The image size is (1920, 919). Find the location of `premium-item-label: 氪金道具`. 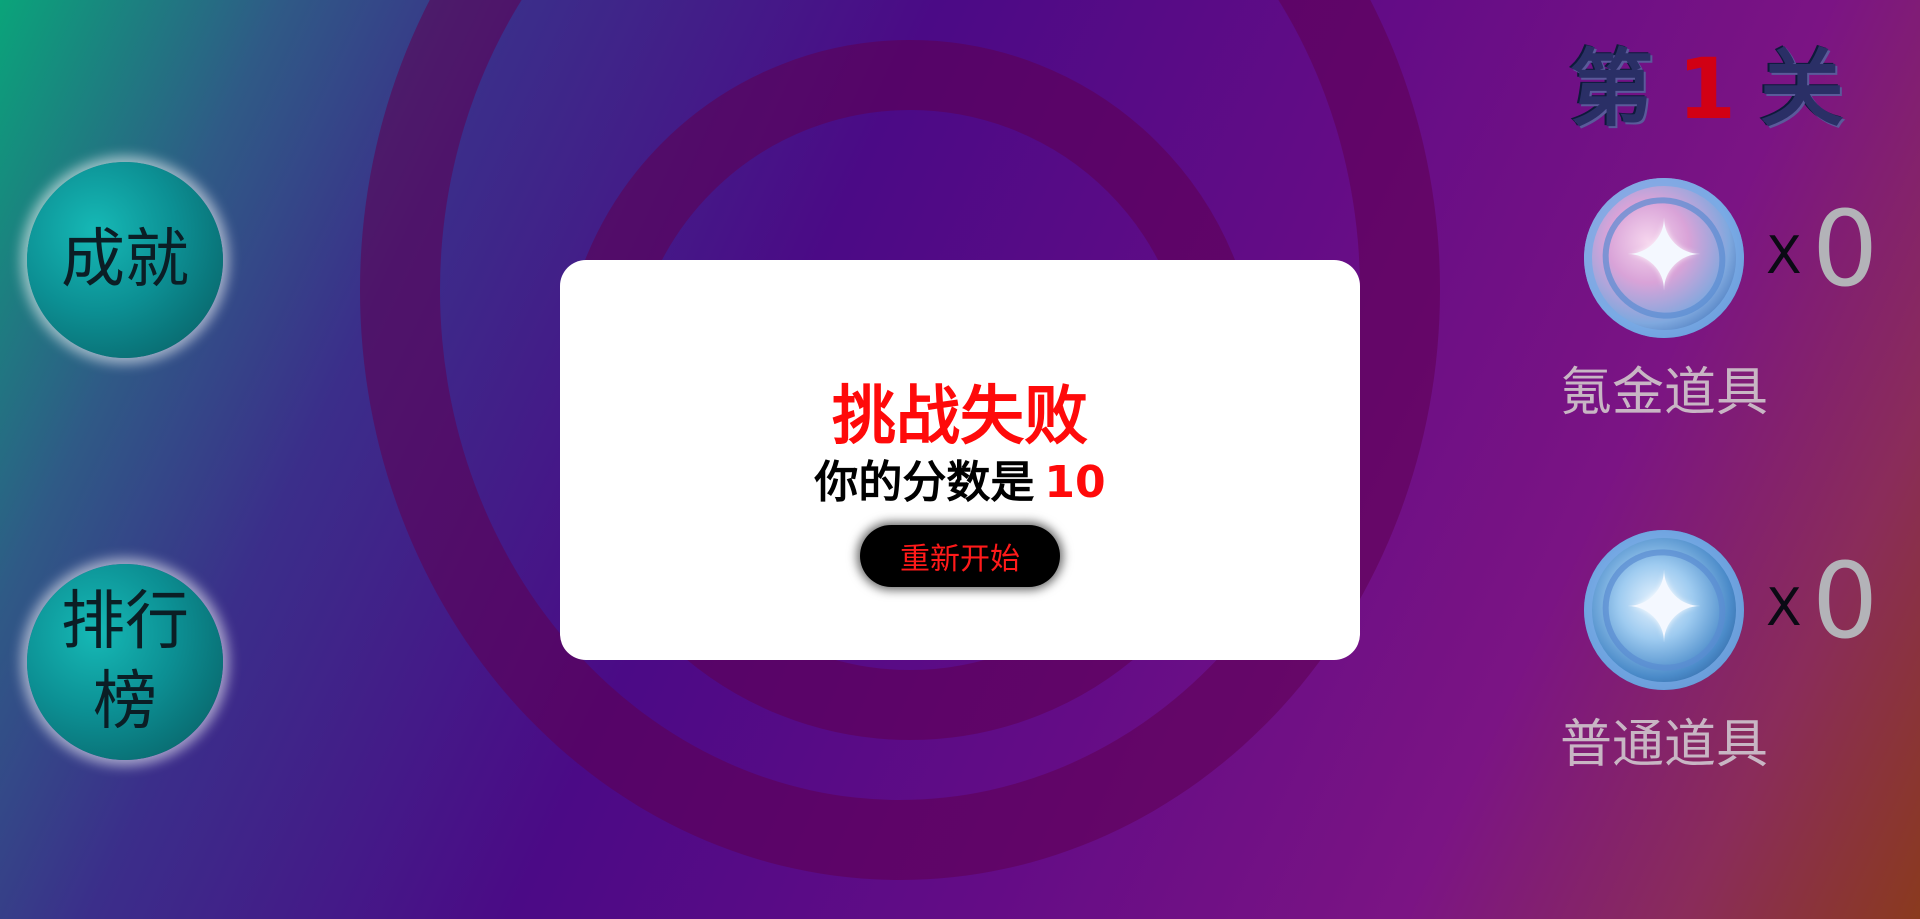

premium-item-label: 氪金道具 is located at coordinates (1663, 393).